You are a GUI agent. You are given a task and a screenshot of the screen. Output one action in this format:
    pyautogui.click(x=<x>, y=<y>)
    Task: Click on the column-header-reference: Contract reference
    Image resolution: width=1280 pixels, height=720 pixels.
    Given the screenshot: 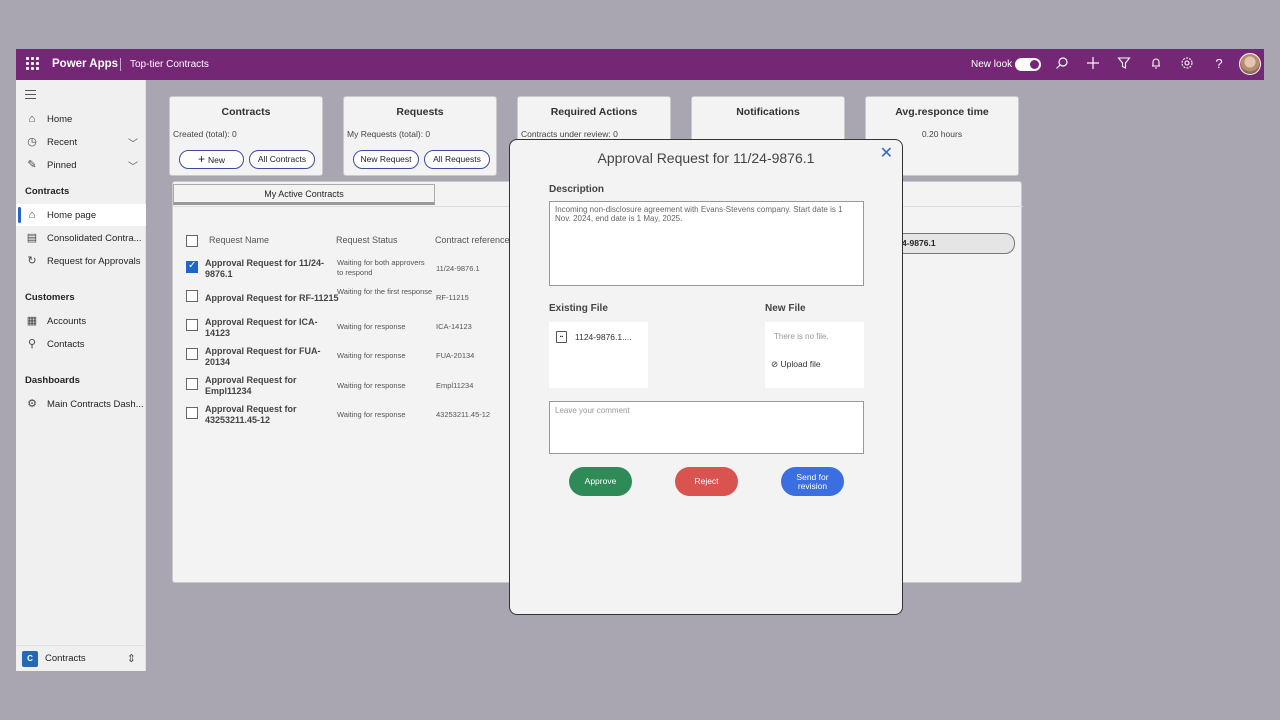 What is the action you would take?
    pyautogui.click(x=472, y=240)
    